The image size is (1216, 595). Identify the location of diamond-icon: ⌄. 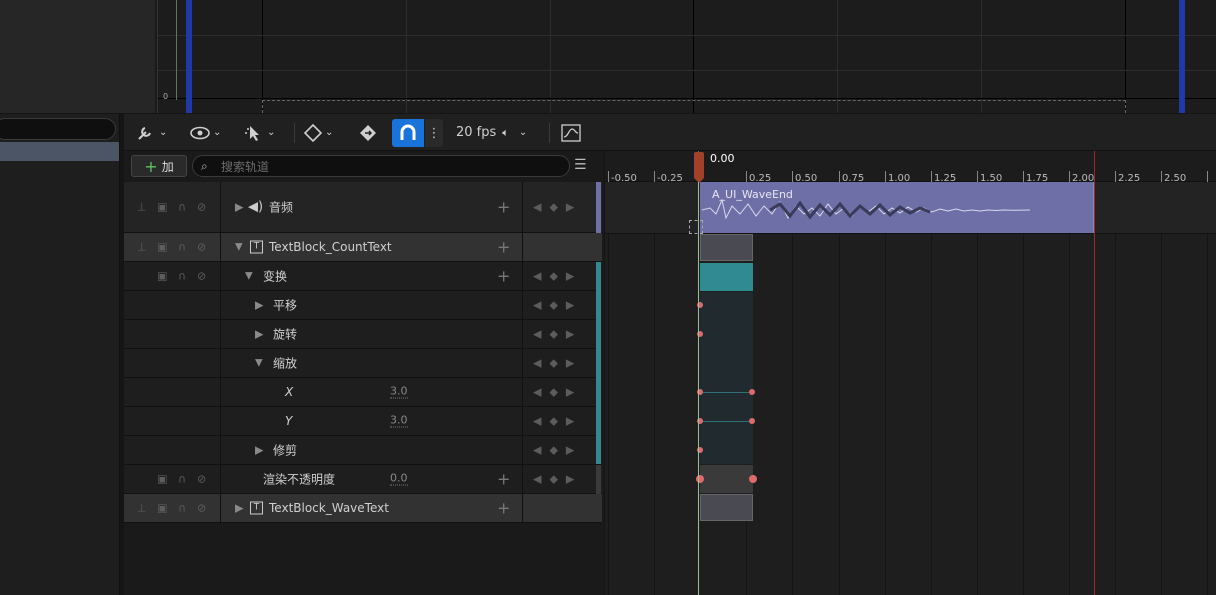
(318, 132).